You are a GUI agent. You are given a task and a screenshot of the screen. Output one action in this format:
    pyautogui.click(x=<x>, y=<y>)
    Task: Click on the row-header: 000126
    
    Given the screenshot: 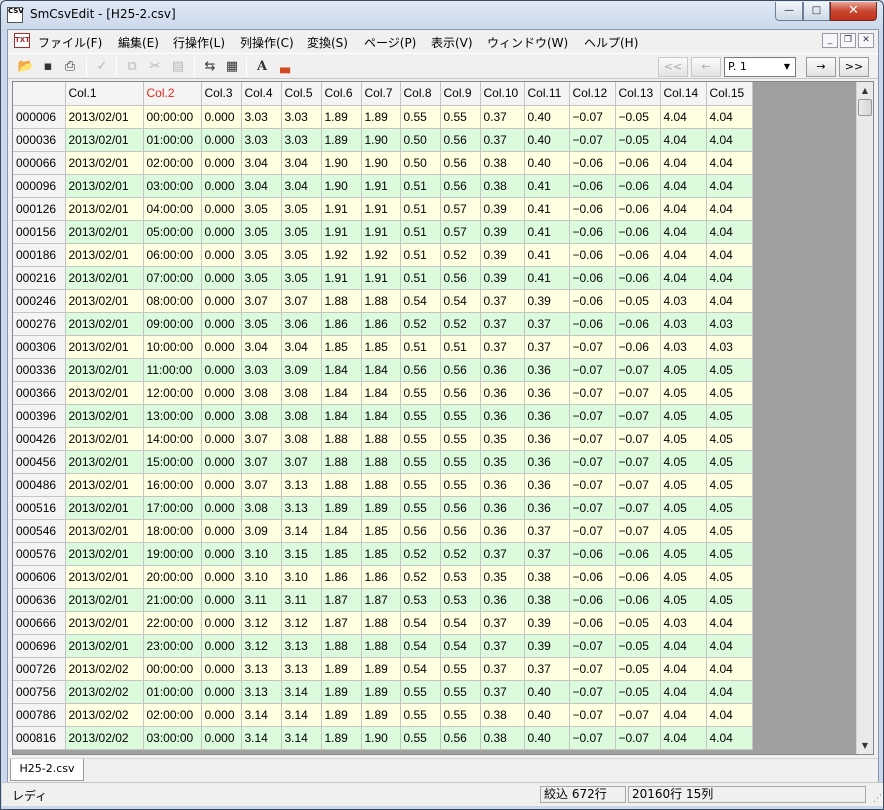 What is the action you would take?
    pyautogui.click(x=39, y=209)
    